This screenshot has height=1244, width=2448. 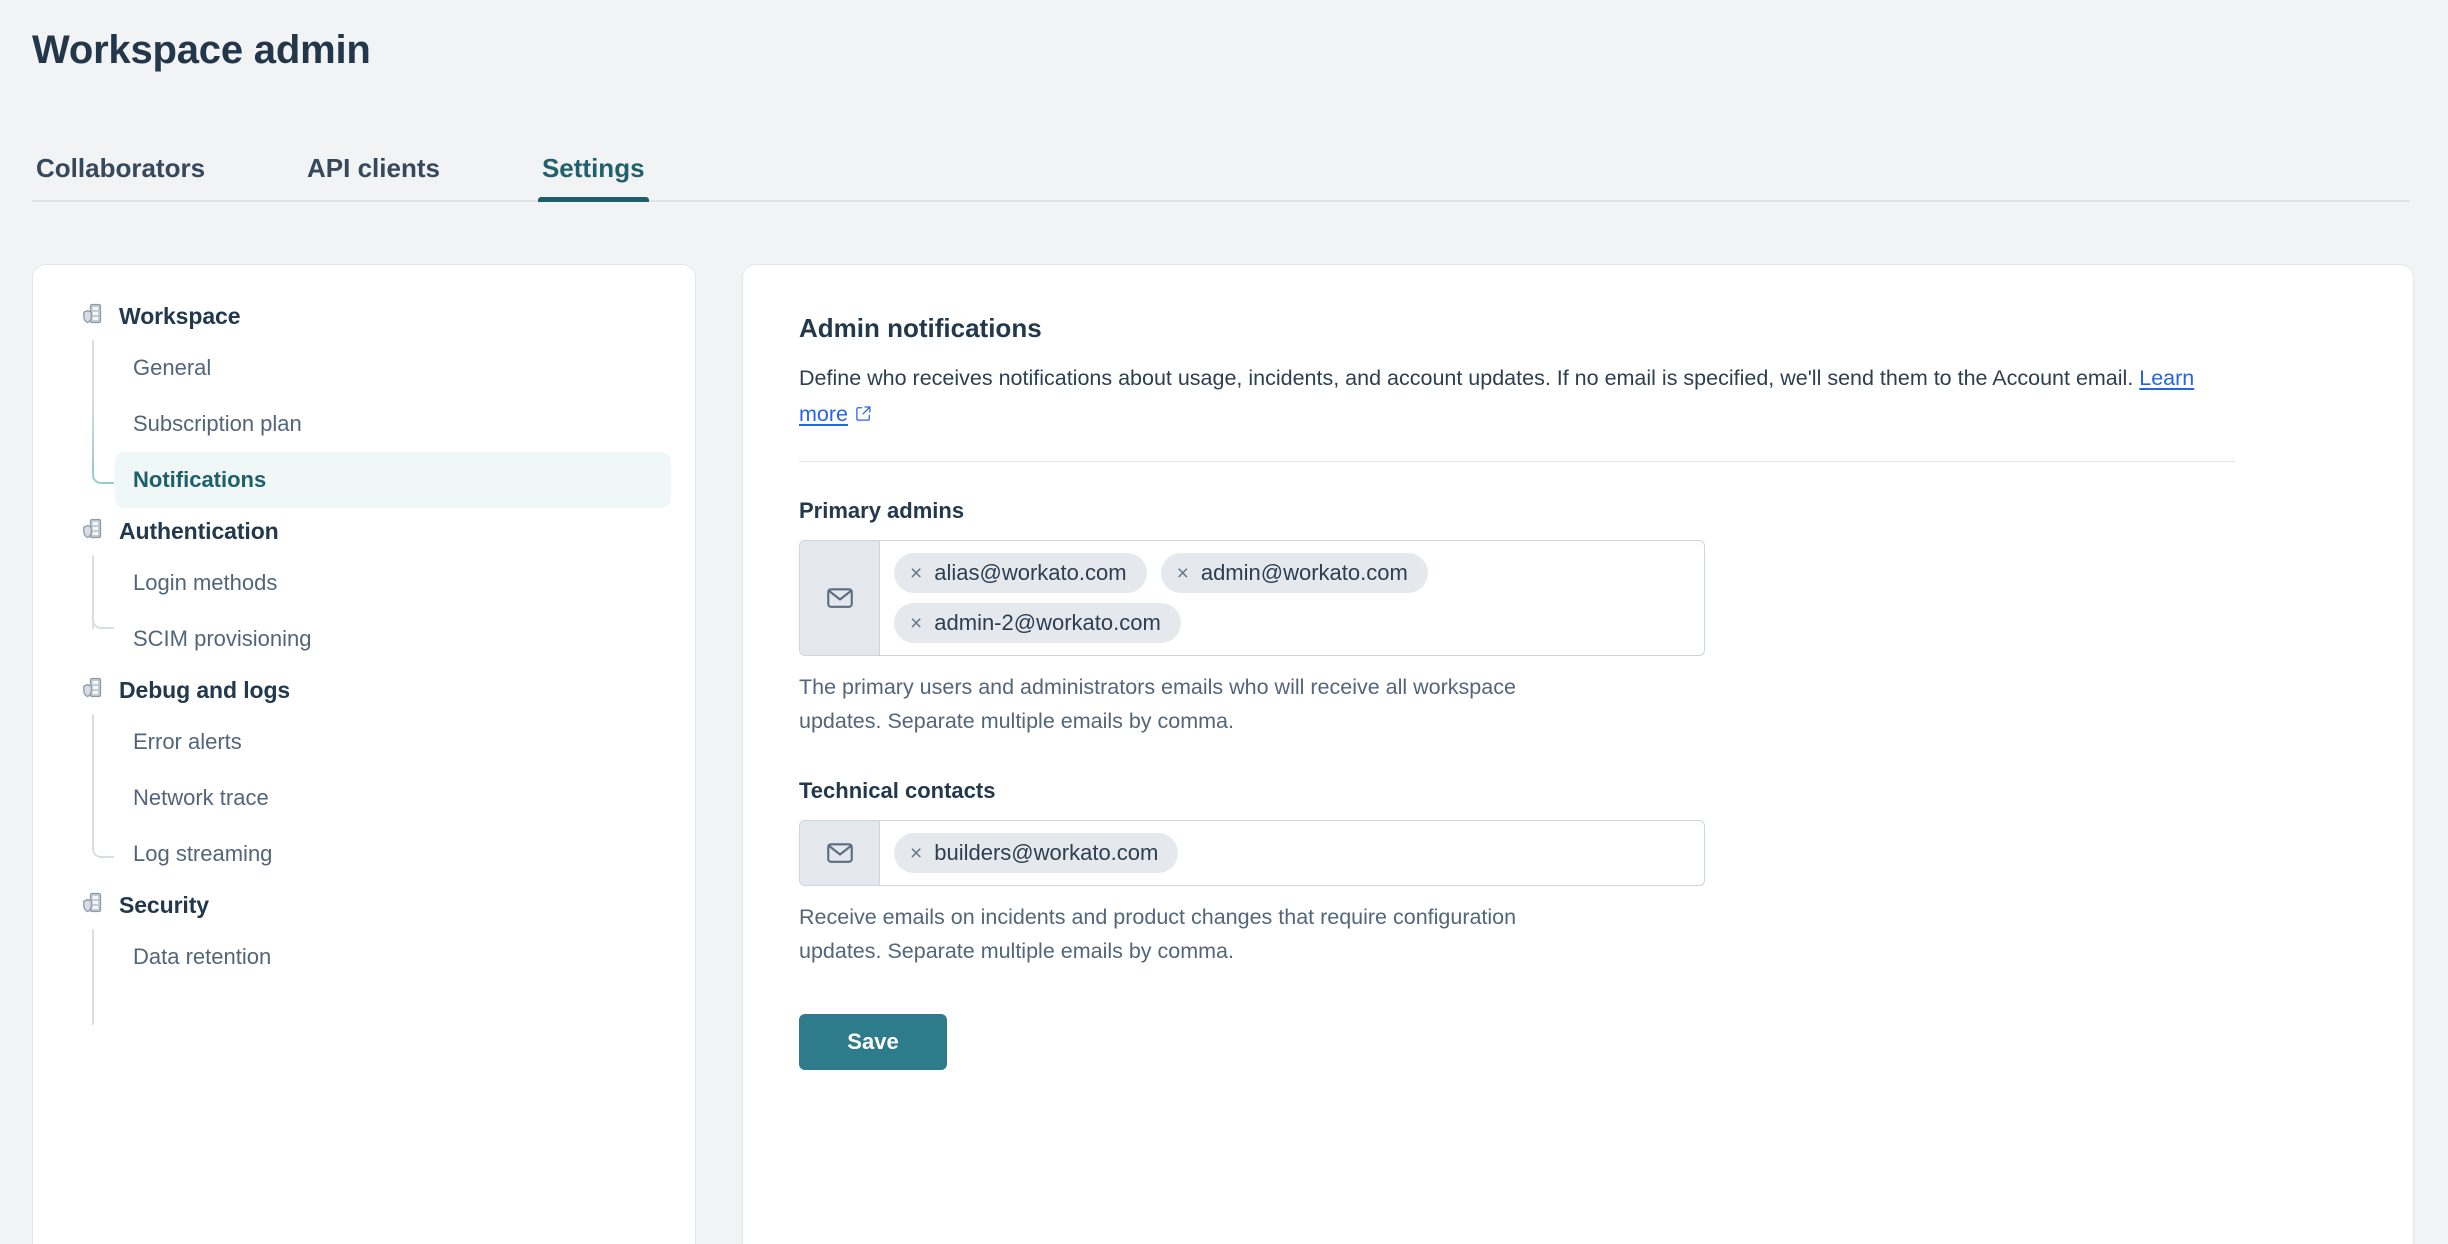 What do you see at coordinates (1517, 461) in the screenshot?
I see `section-divider` at bounding box center [1517, 461].